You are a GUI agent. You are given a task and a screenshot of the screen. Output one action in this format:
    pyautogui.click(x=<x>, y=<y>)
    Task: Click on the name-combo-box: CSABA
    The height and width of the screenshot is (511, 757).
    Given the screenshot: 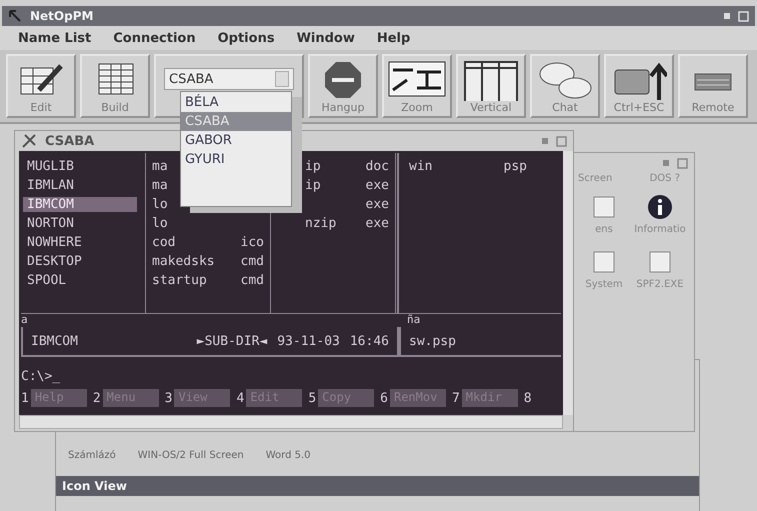 What is the action you would take?
    pyautogui.click(x=229, y=79)
    